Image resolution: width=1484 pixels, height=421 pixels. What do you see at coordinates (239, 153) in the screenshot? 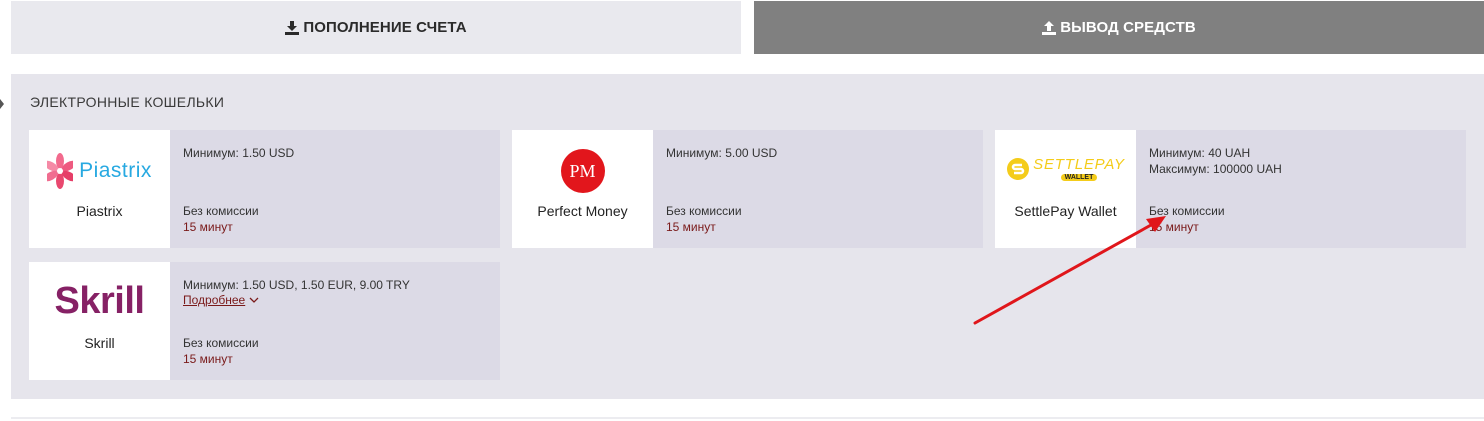
I see `card-minimum: Минимум: 1.50 USD` at bounding box center [239, 153].